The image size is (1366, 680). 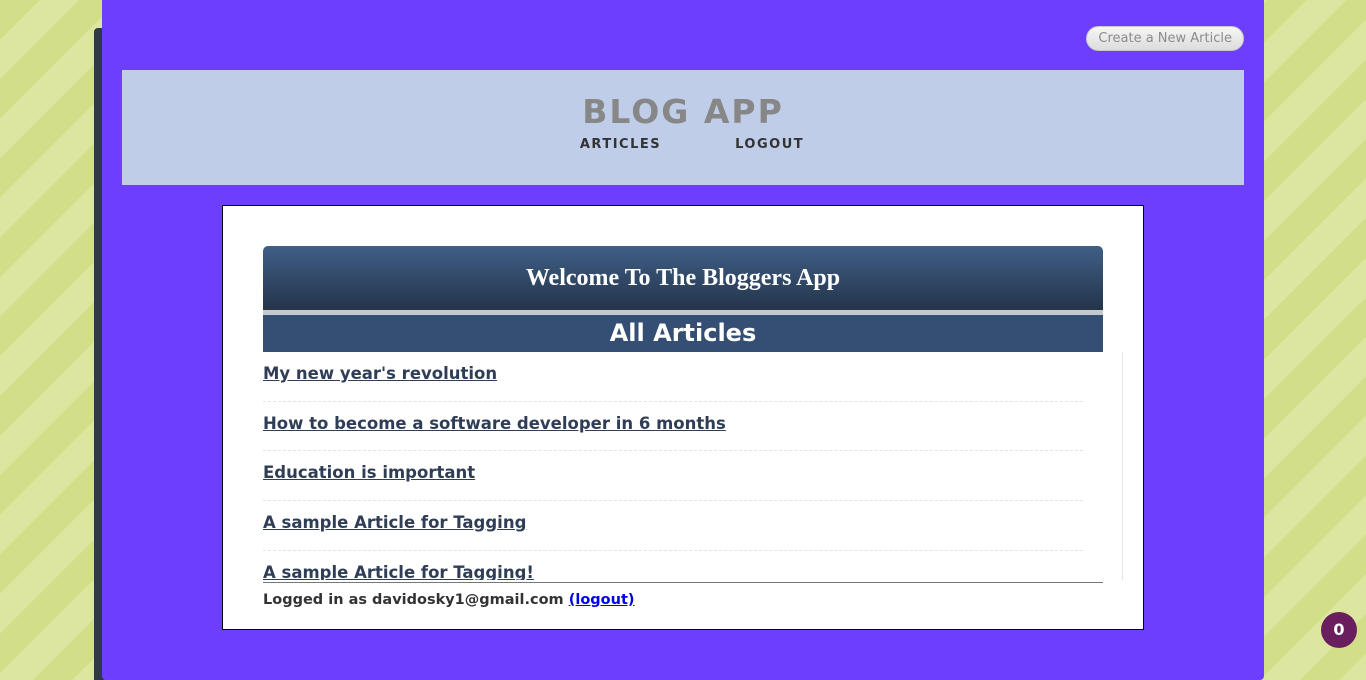 I want to click on list-item: My new year's revolution, so click(x=673, y=377).